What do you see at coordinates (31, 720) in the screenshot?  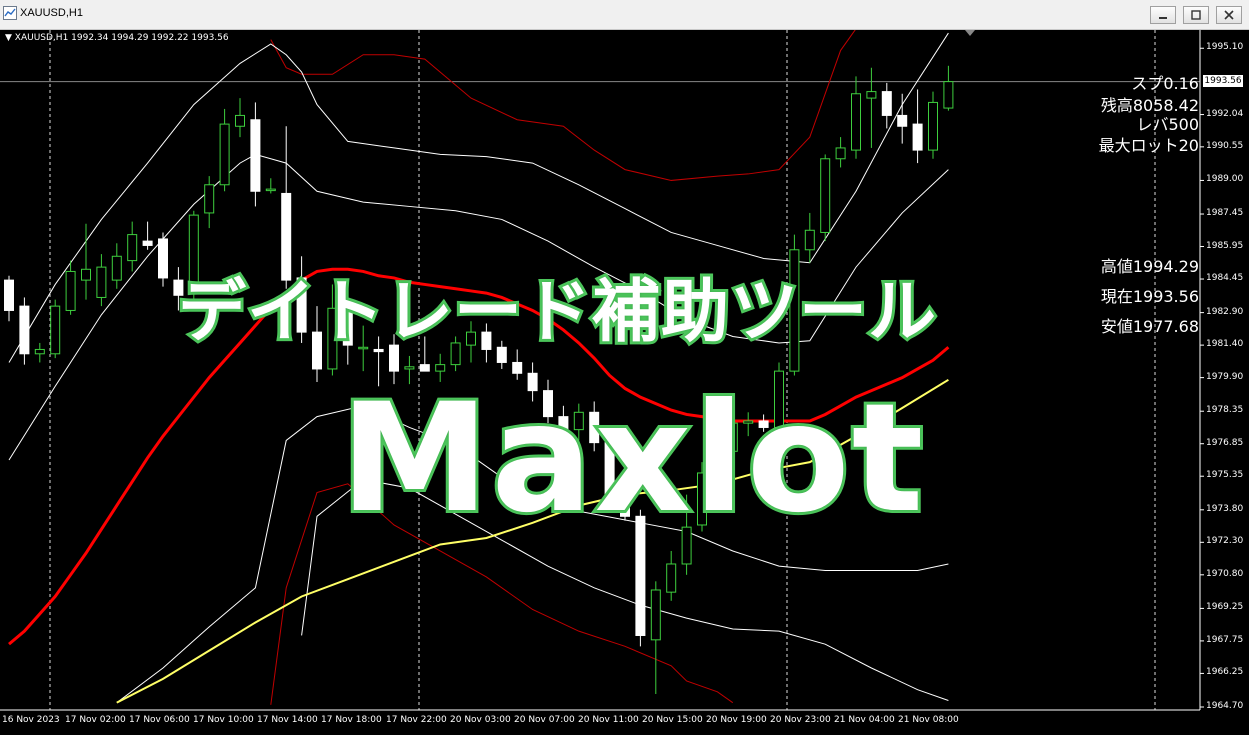 I see `time-tick-label: 16 Nov 2023` at bounding box center [31, 720].